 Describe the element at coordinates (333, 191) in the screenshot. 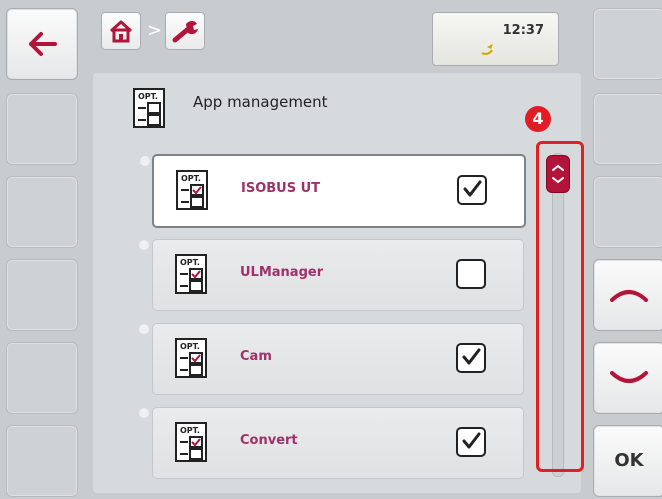

I see `app-item-isobus-ut: OPT. ISOBUS UT` at that location.